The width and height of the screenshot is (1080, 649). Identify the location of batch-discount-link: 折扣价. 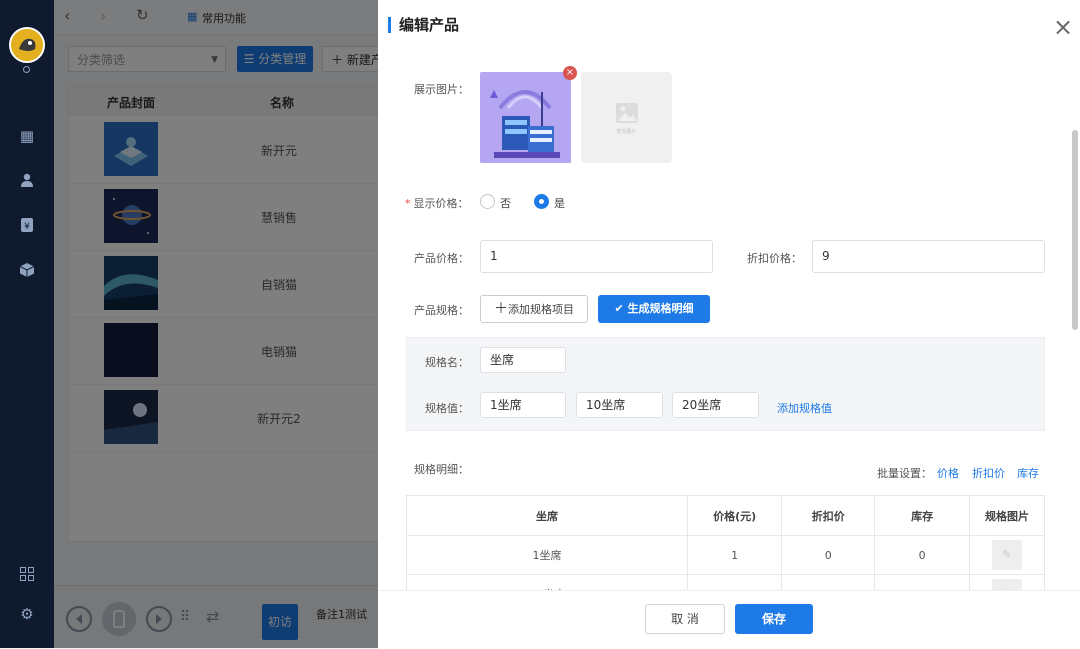
(988, 473).